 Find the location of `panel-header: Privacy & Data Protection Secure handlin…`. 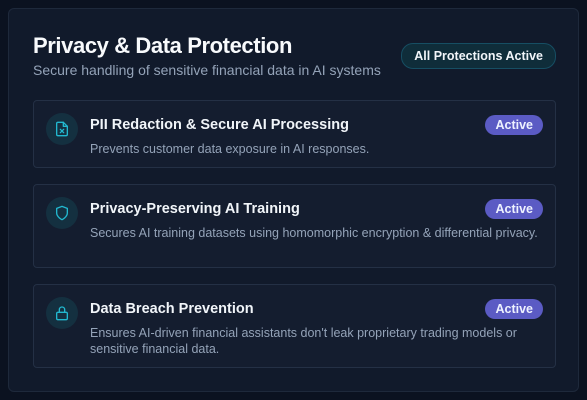

panel-header: Privacy & Data Protection Secure handlin… is located at coordinates (294, 56).